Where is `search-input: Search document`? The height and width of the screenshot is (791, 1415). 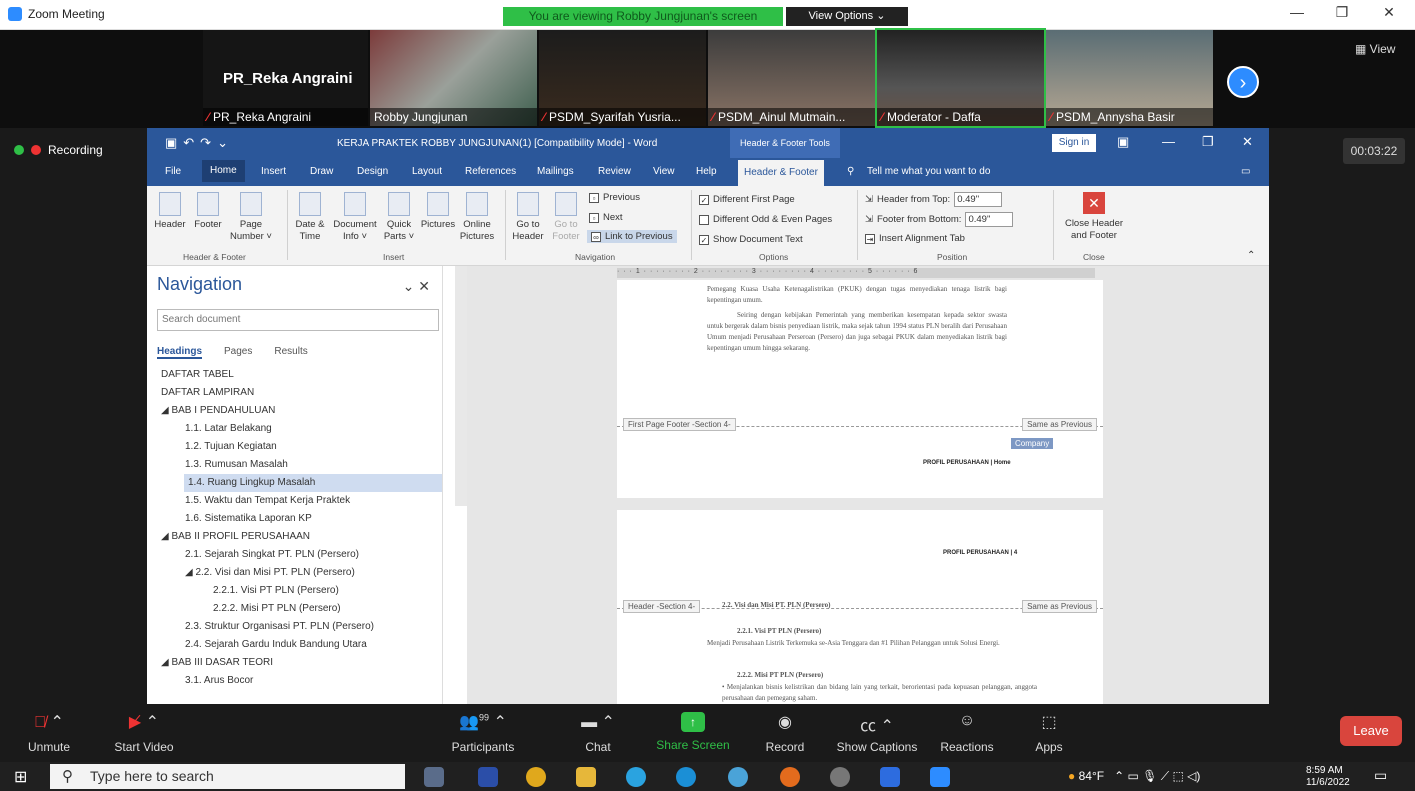 search-input: Search document is located at coordinates (298, 320).